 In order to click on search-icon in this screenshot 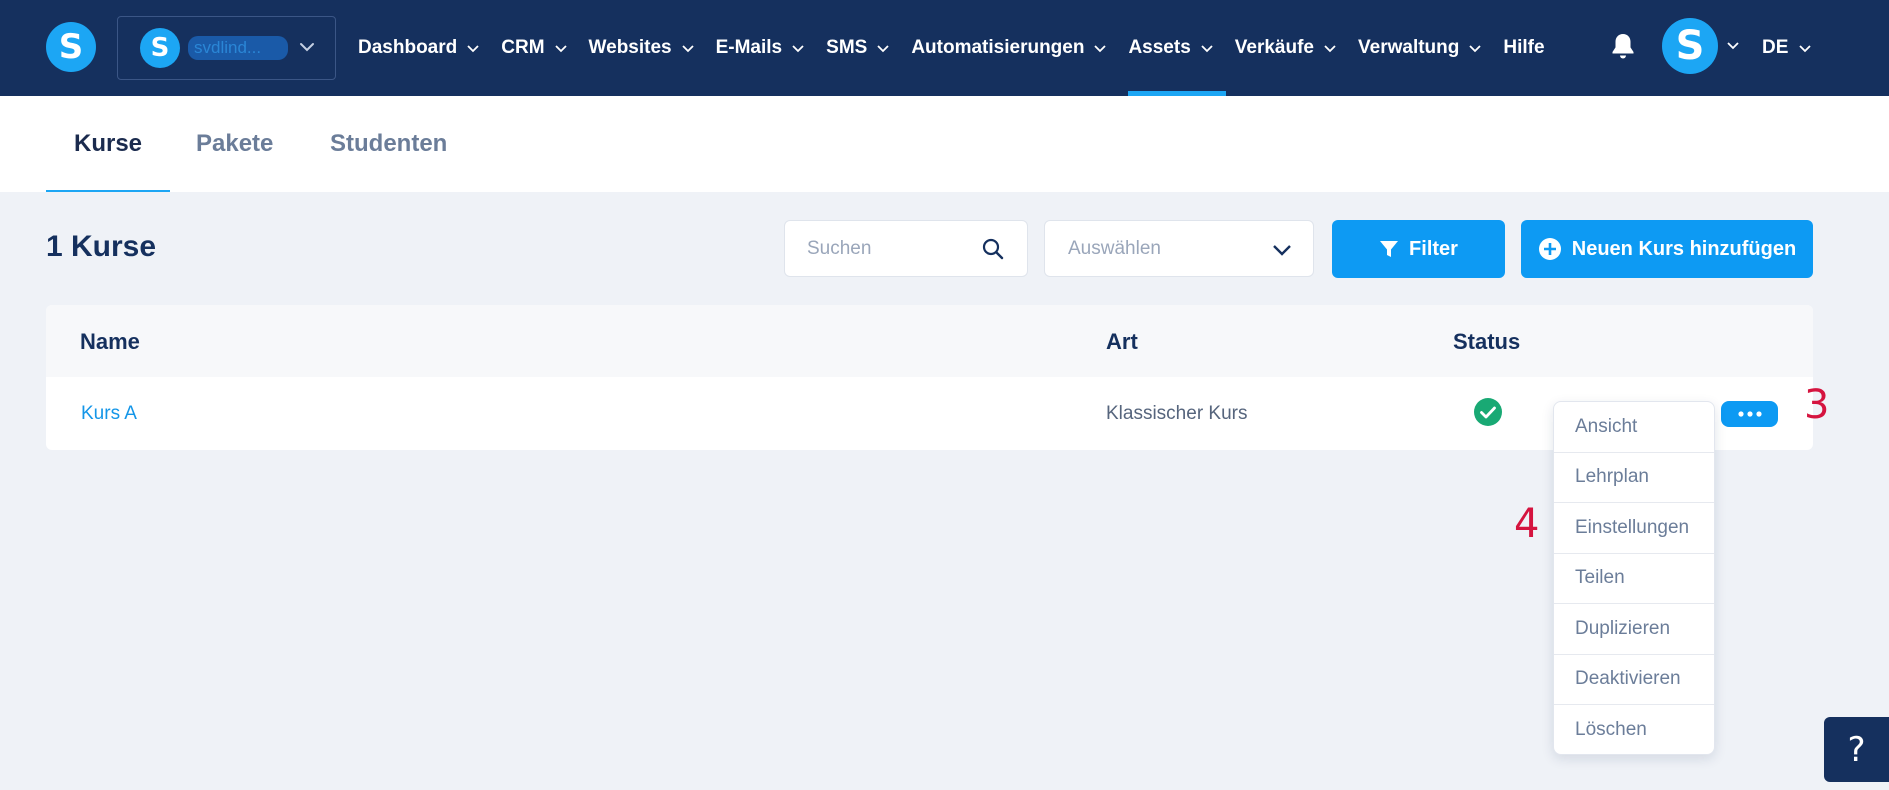, I will do `click(993, 249)`.